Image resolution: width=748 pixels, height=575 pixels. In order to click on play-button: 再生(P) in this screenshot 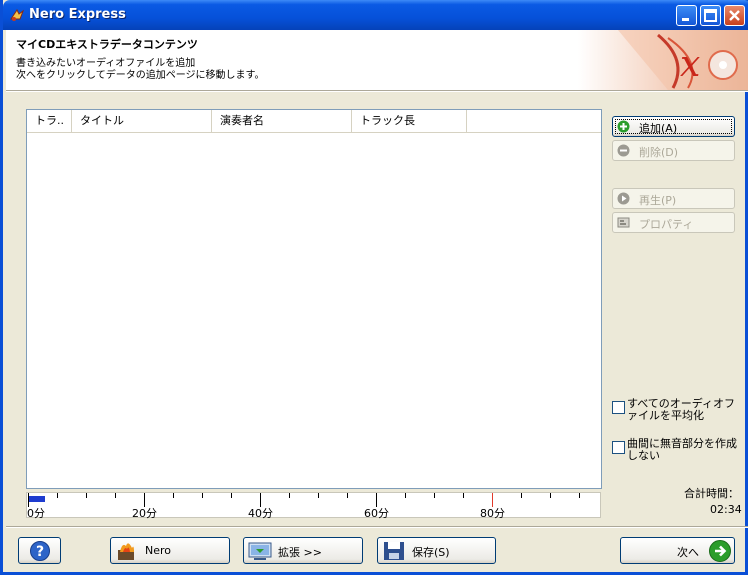, I will do `click(673, 198)`.